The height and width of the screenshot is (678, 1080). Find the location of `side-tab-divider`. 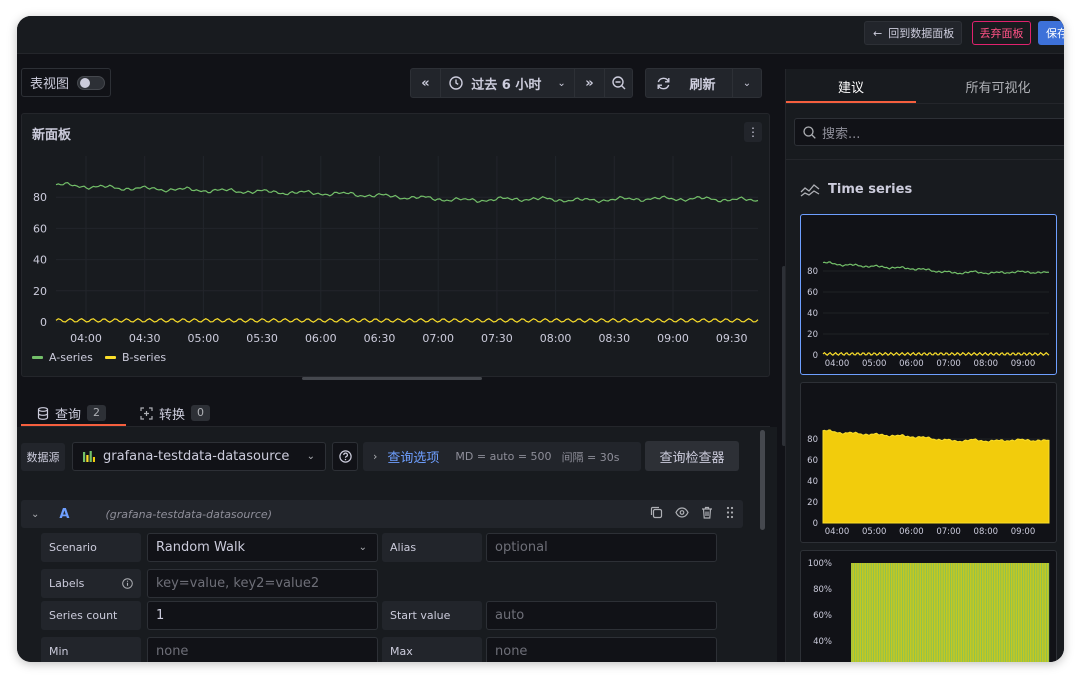

side-tab-divider is located at coordinates (925, 103).